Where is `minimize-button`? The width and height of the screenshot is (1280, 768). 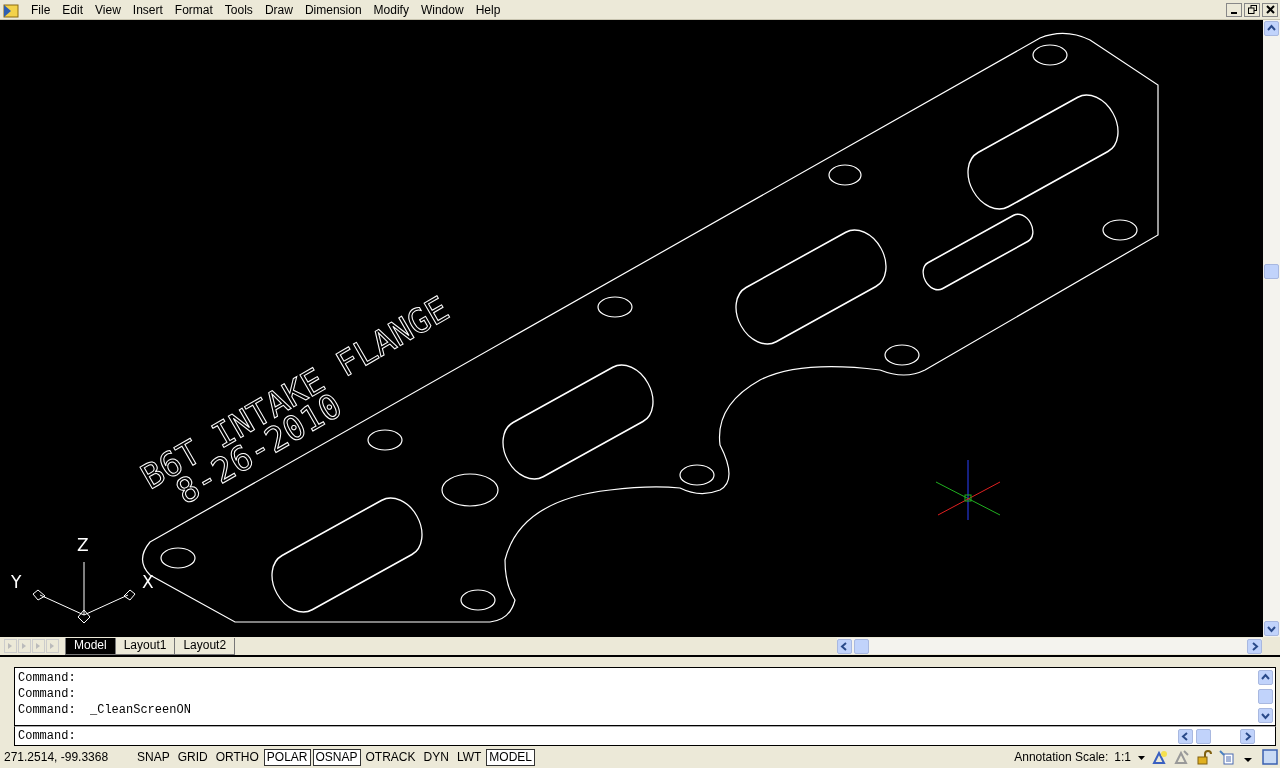
minimize-button is located at coordinates (1234, 9).